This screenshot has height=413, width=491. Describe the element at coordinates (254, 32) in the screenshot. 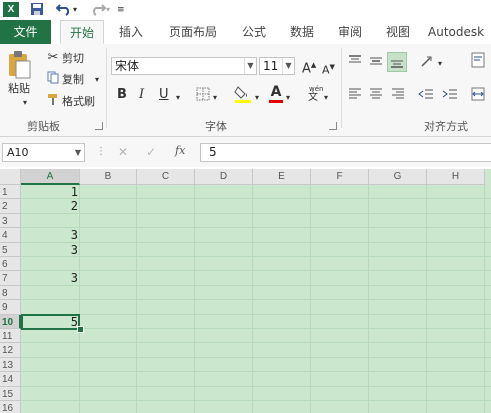

I see `tab-formulas: 公式` at that location.